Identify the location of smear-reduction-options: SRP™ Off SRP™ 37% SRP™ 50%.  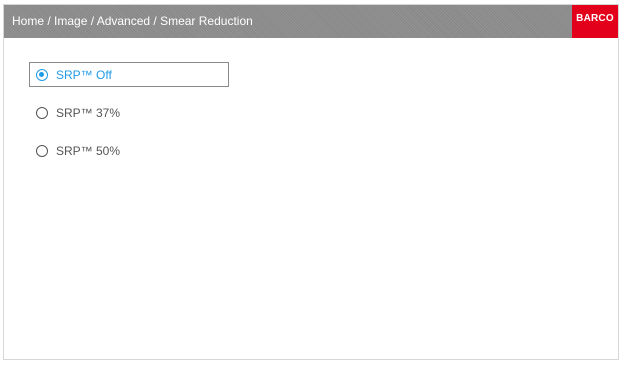
(129, 119).